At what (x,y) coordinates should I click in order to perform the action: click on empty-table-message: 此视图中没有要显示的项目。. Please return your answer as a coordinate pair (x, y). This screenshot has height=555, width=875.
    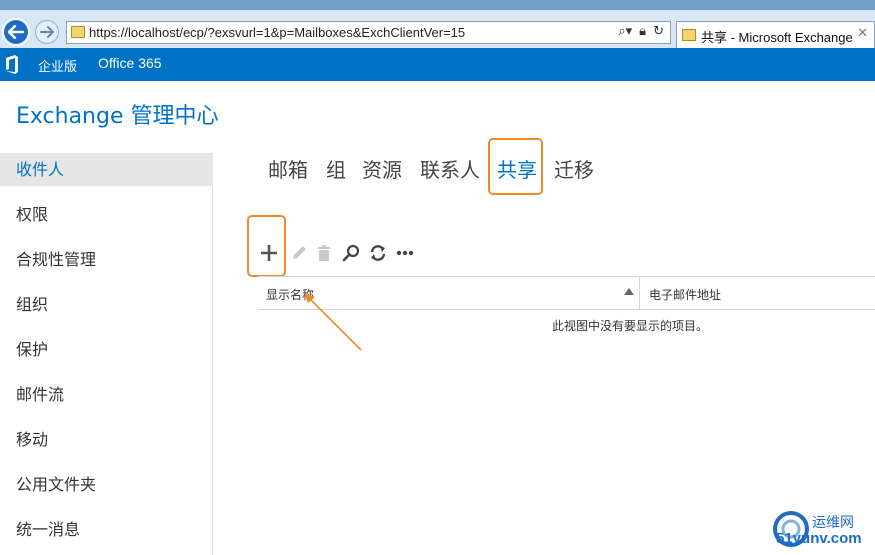
    Looking at the image, I should click on (630, 326).